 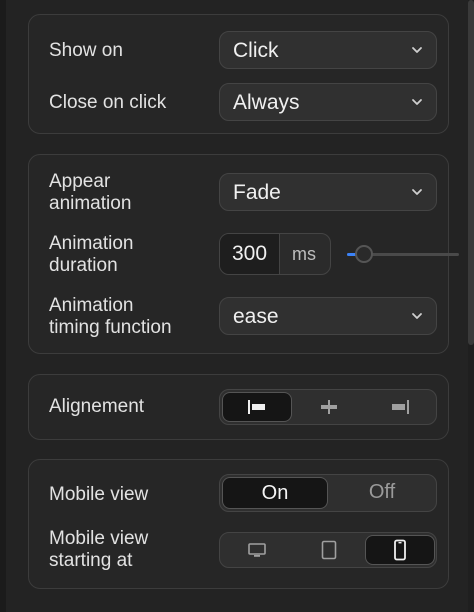 I want to click on alignment-label: Alignement, so click(x=97, y=406).